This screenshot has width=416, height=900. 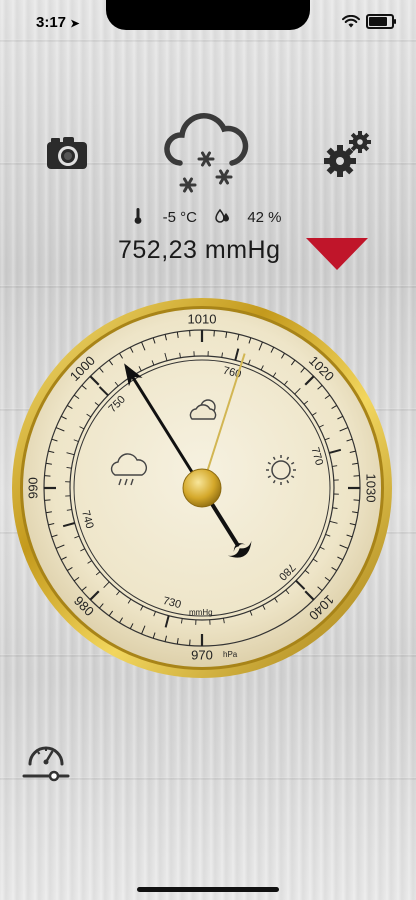 I want to click on hpa-unit-label: hPa, so click(x=230, y=654).